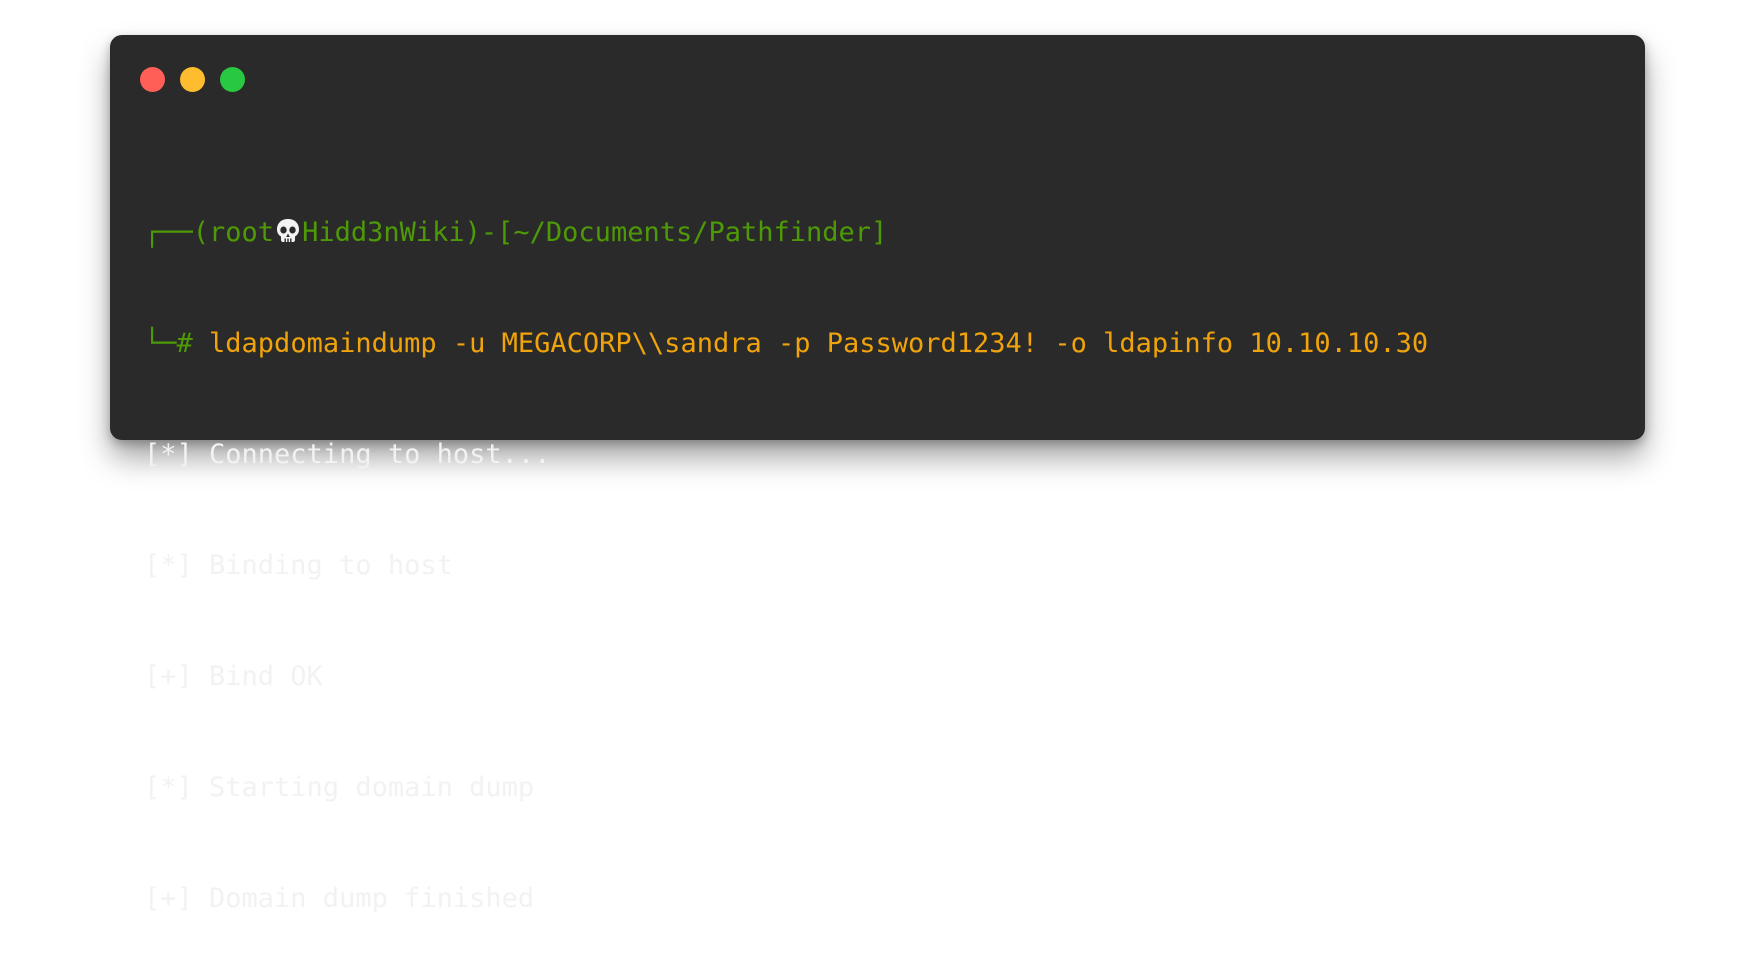 The width and height of the screenshot is (1756, 956). I want to click on prompt-prefix: ┌──(, so click(177, 232).